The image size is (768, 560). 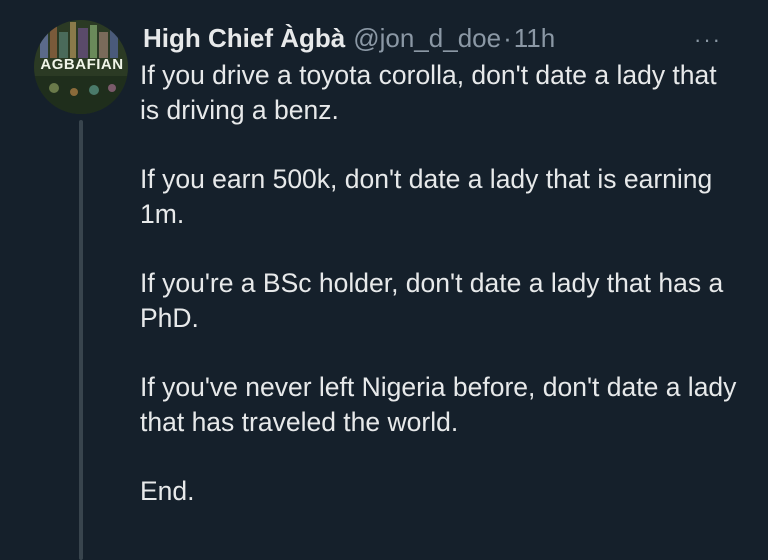 I want to click on author-handle: @jon_d_doe, so click(x=427, y=38).